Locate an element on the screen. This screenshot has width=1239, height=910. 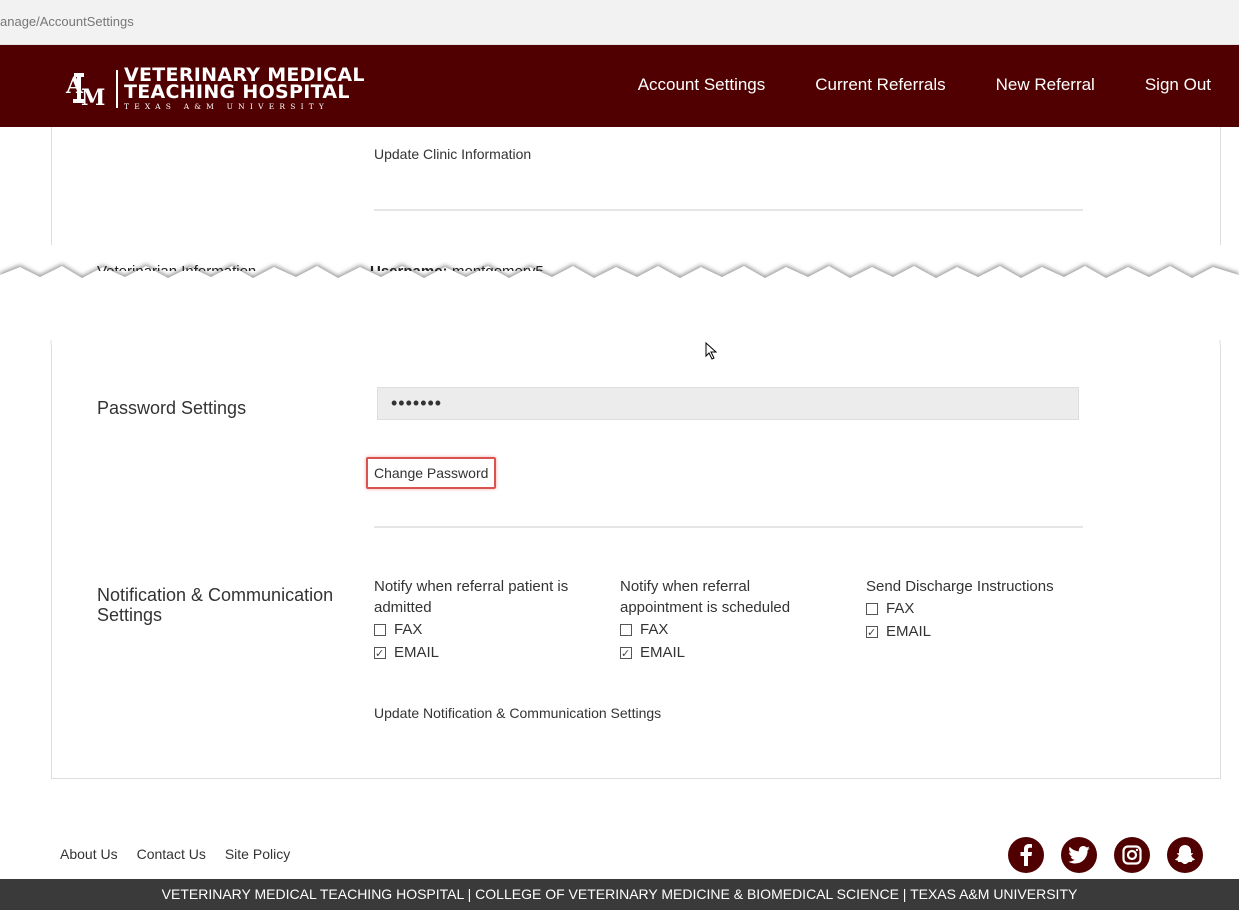
twitter-icon is located at coordinates (1079, 855).